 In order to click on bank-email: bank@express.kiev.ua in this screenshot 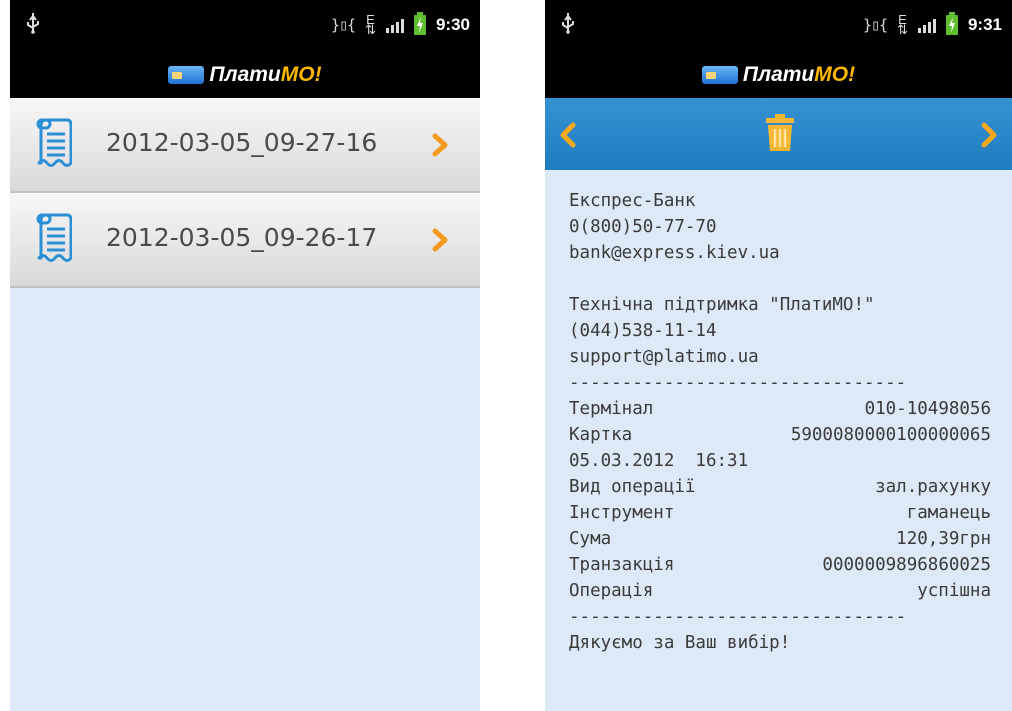, I will do `click(674, 253)`.